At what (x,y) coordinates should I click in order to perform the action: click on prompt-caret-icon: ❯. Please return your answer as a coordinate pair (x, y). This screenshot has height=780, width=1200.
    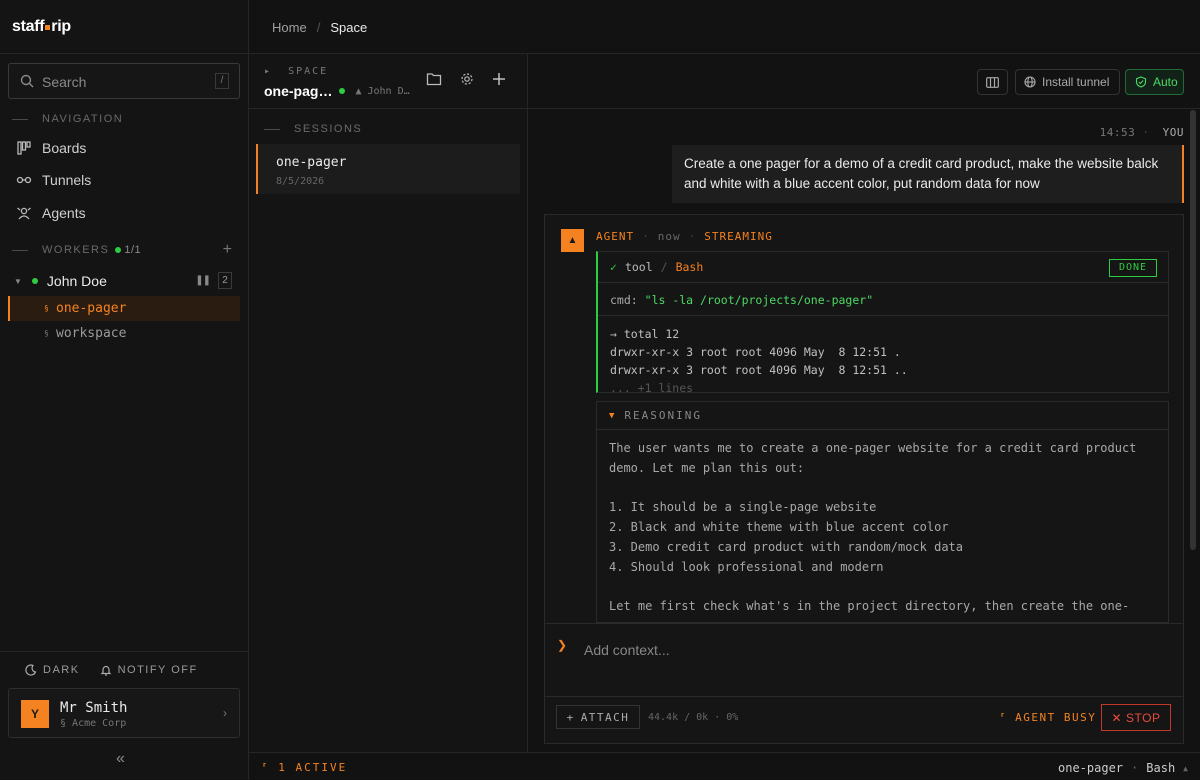
    Looking at the image, I should click on (562, 645).